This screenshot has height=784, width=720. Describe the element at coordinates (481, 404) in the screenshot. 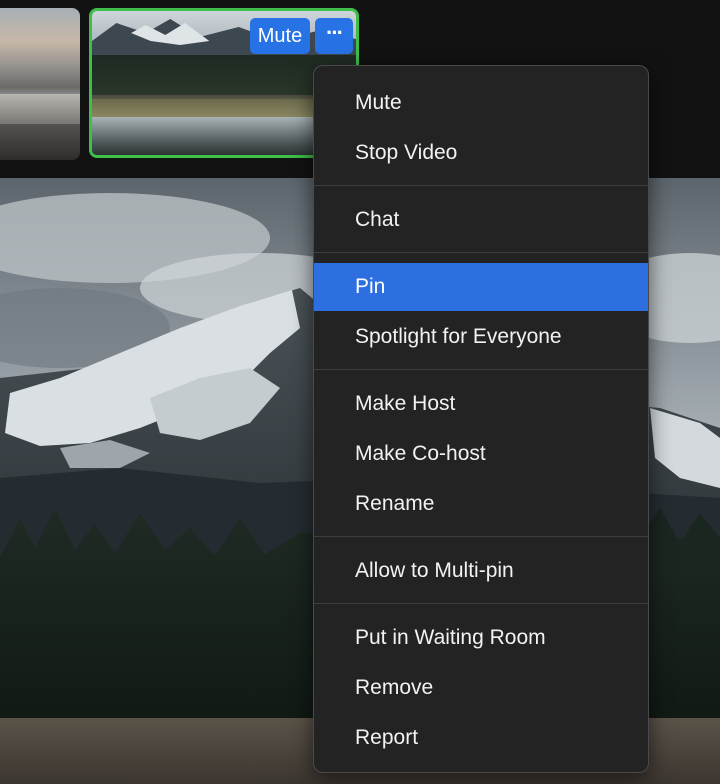

I see `menu-item-make-host: Make Host` at that location.